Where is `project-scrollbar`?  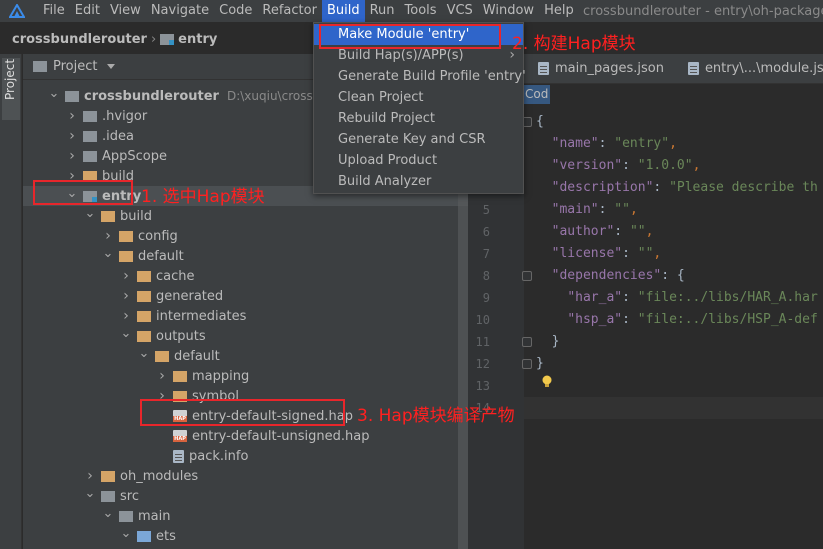 project-scrollbar is located at coordinates (463, 369).